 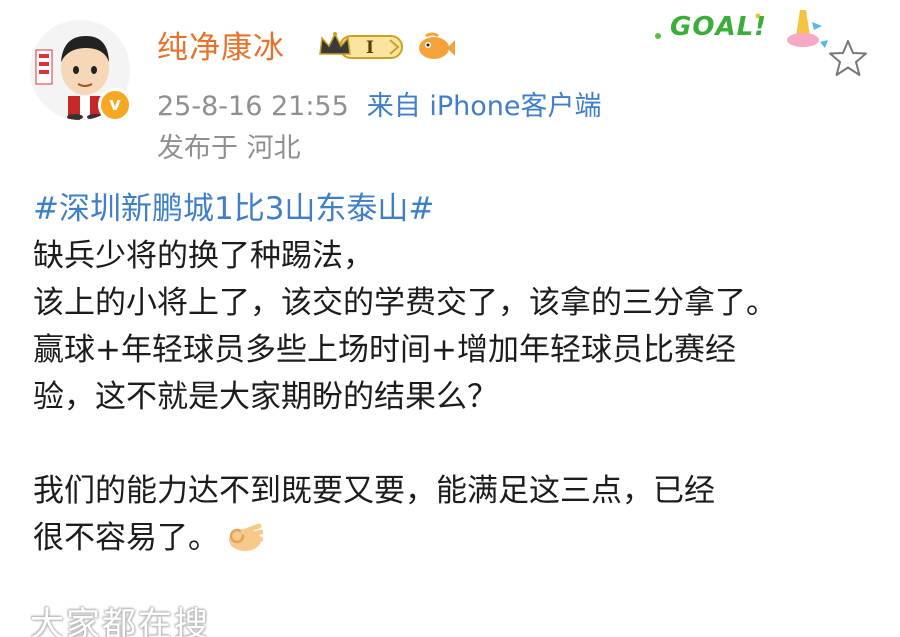 I want to click on post-text-line: 缺兵少将的换了种踢法，, so click(x=203, y=256).